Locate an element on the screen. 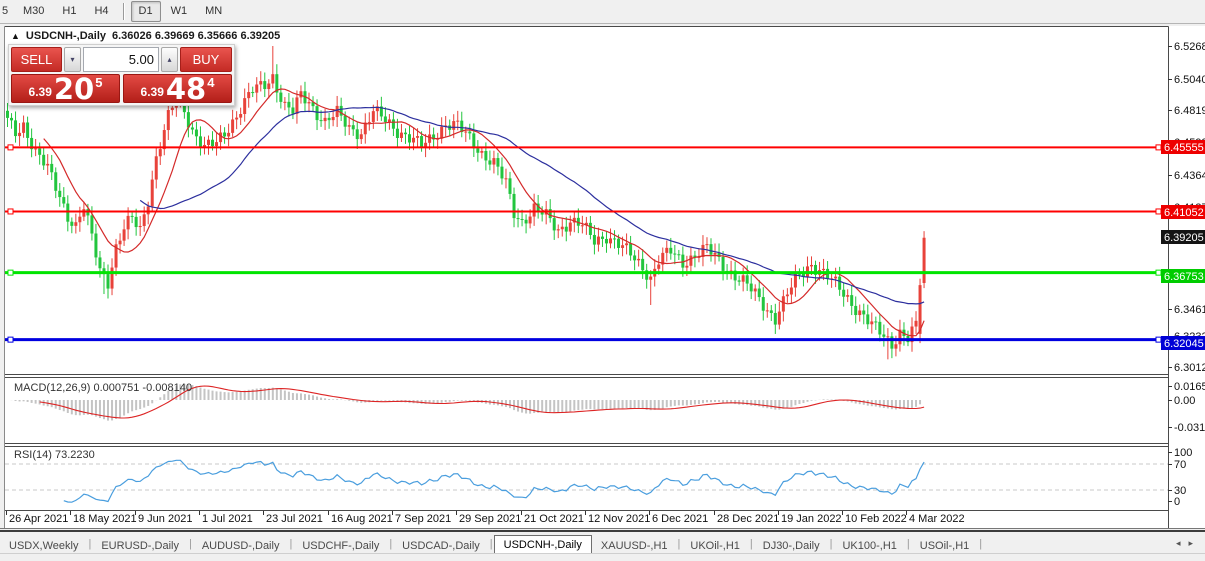 The height and width of the screenshot is (561, 1205). sell-button: SELL is located at coordinates (36, 59).